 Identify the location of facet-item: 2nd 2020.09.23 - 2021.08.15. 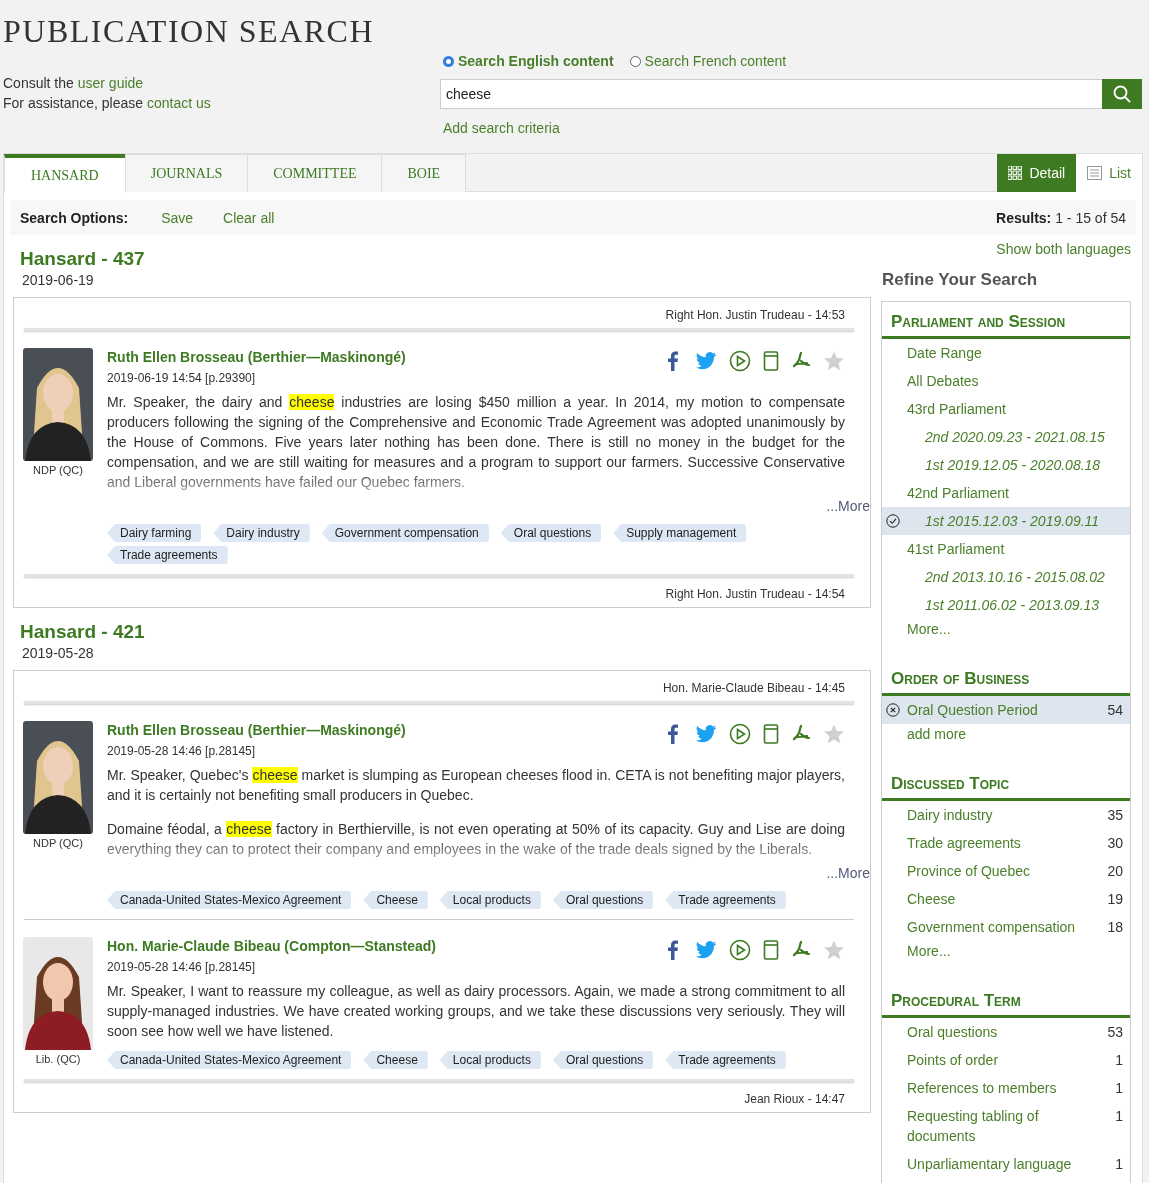
(1006, 437).